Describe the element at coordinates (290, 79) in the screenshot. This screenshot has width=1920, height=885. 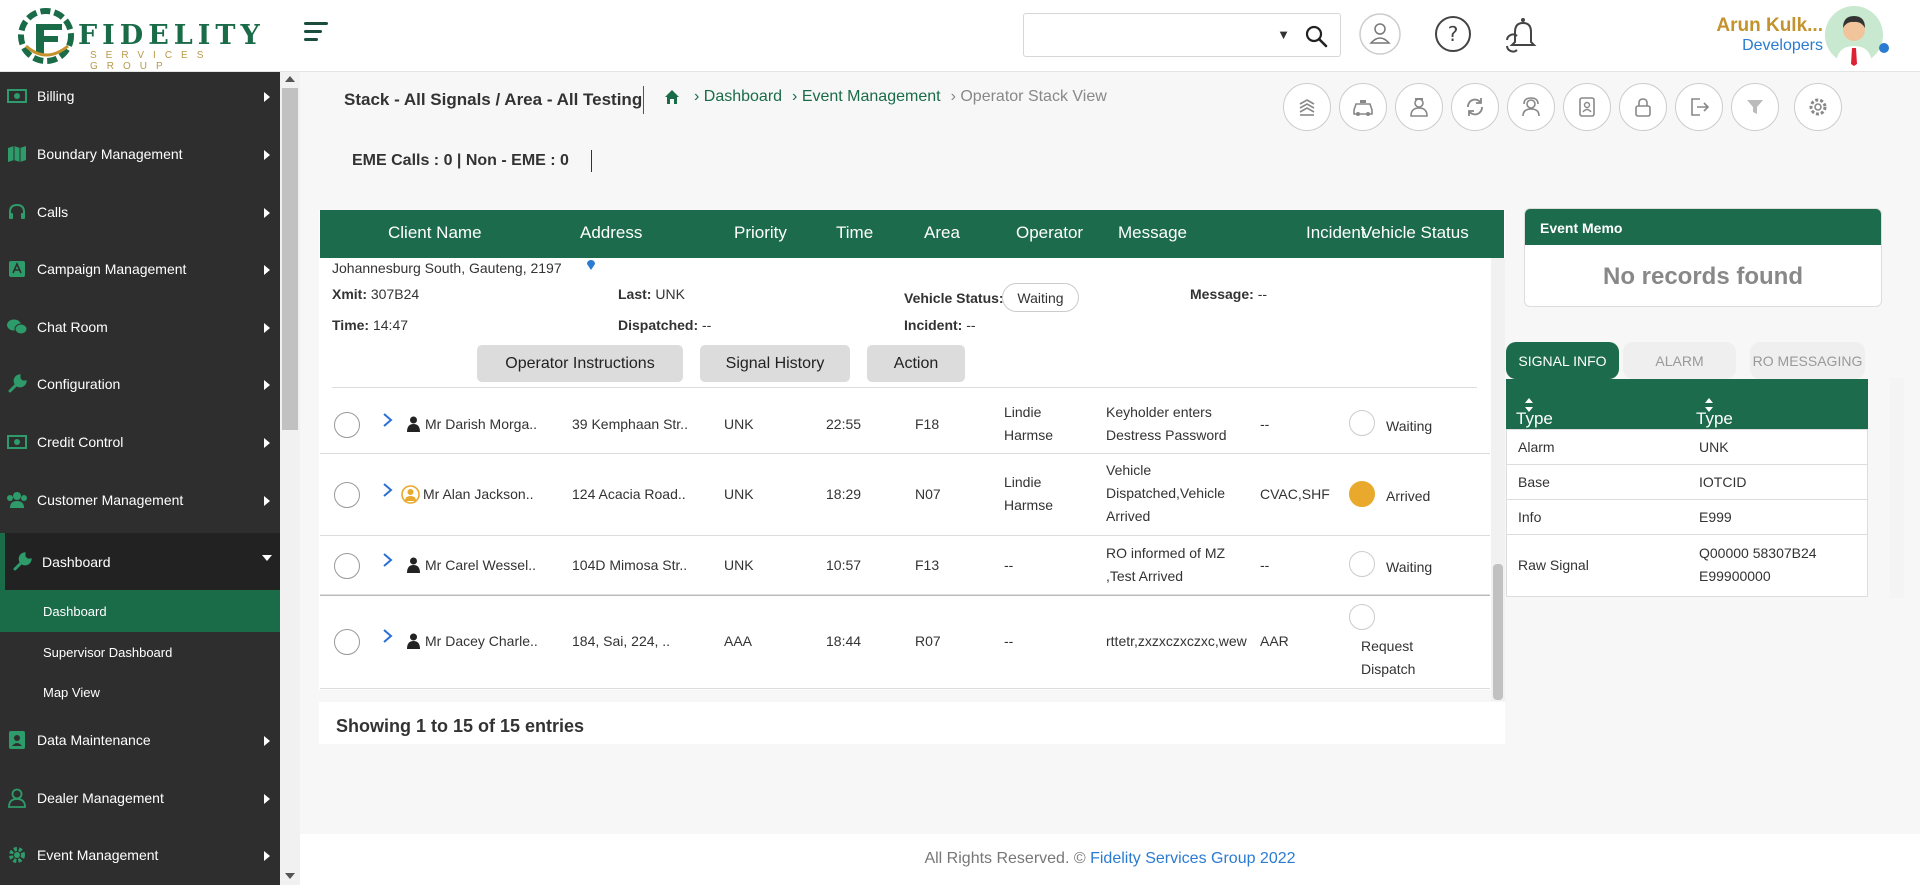
I see `scroll-up-icon` at that location.